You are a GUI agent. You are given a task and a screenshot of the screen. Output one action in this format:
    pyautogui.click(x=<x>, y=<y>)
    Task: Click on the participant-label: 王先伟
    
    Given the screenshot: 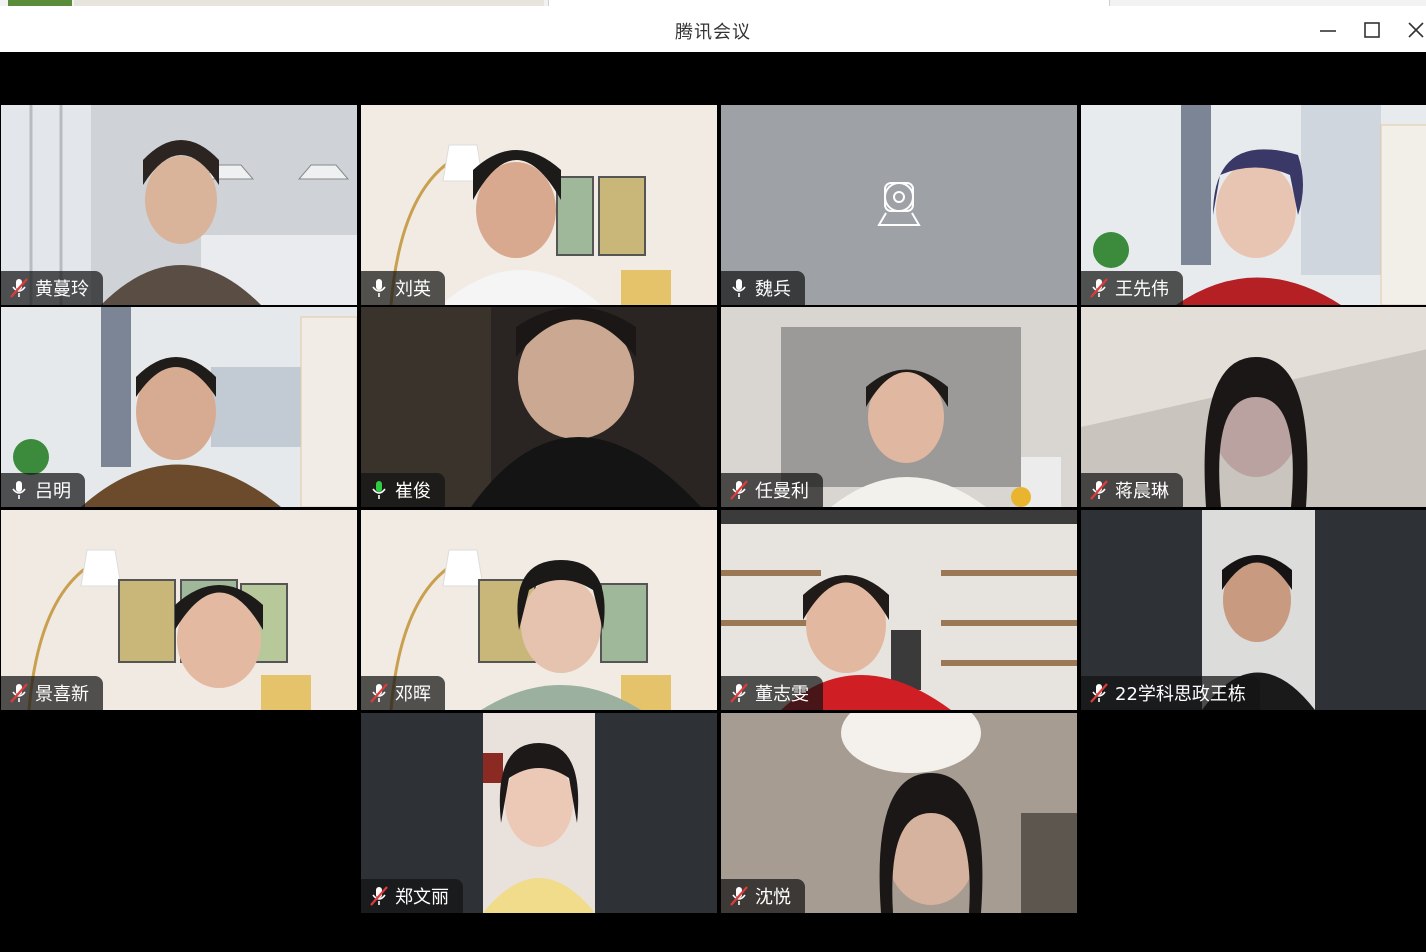 What is the action you would take?
    pyautogui.click(x=1132, y=288)
    